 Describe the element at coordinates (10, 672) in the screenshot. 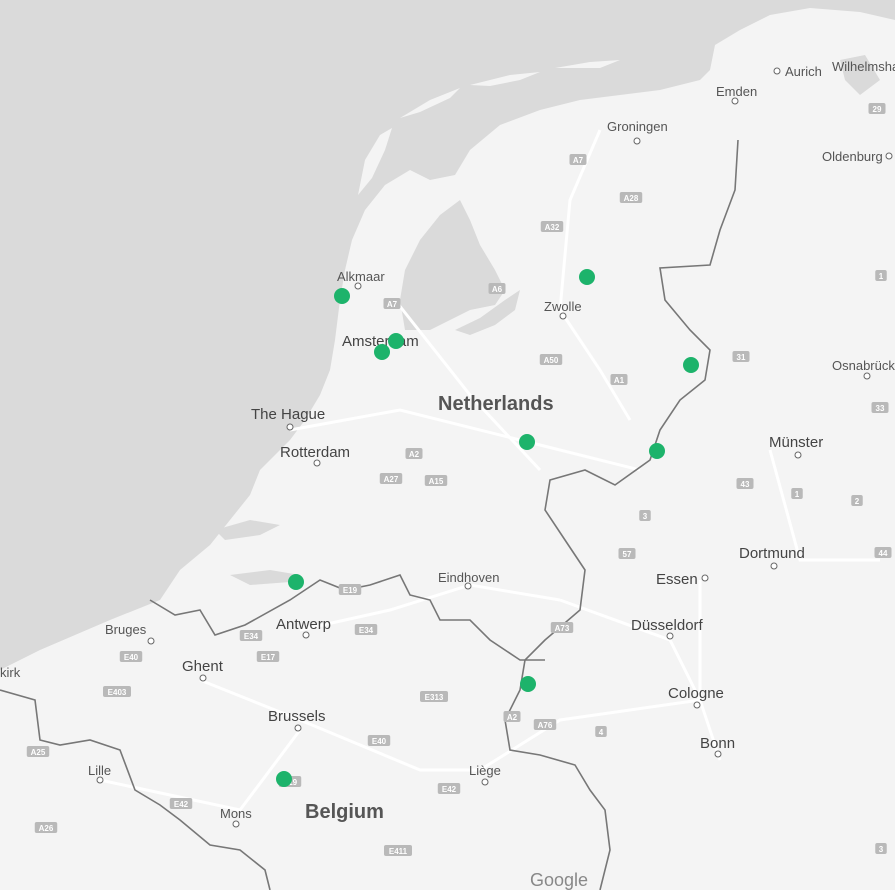

I see `city-label-kirk: kirk` at that location.